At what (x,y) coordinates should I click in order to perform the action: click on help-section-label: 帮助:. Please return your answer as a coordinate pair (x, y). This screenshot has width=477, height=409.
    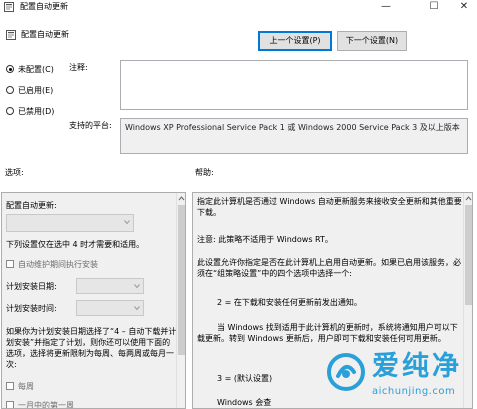
    Looking at the image, I should click on (204, 172).